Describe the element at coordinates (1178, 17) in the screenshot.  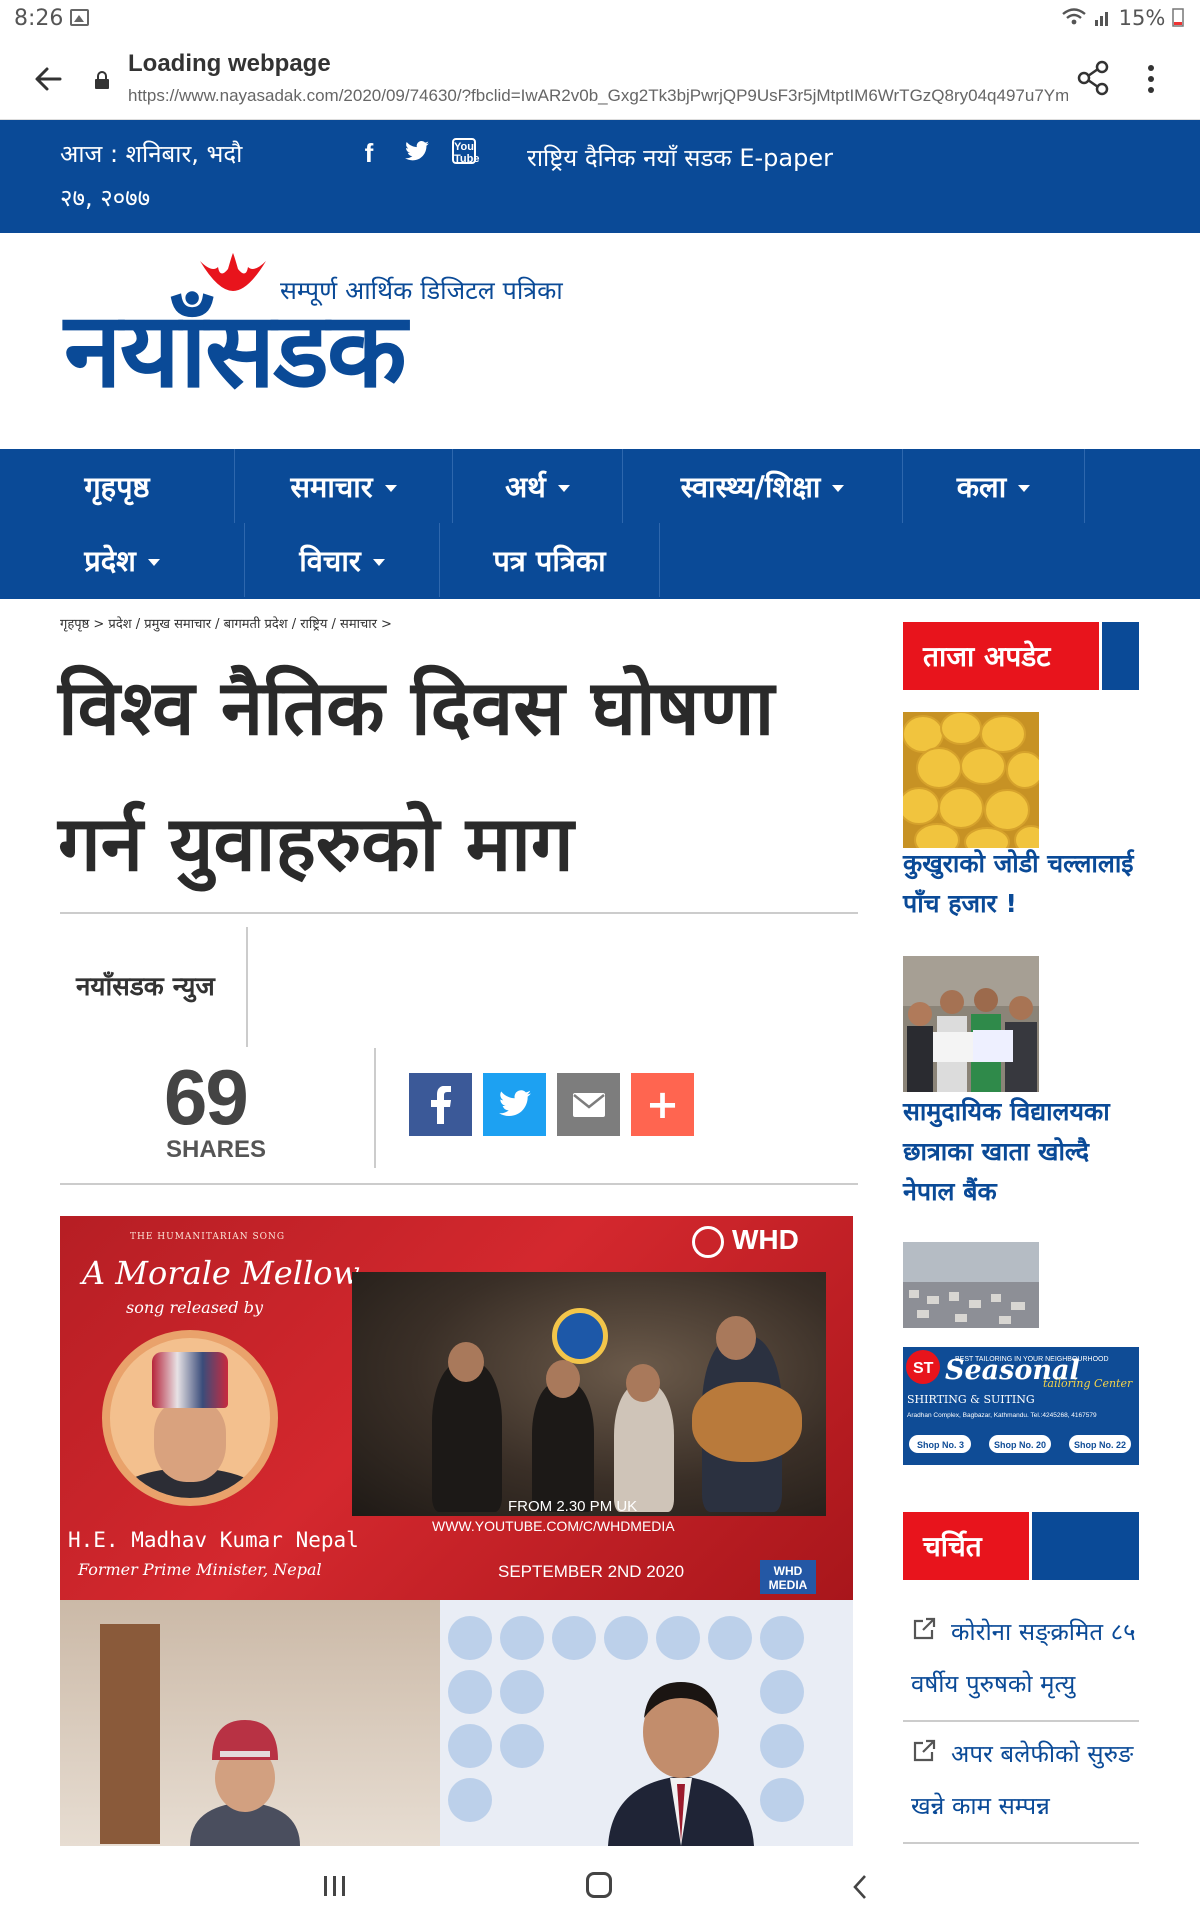
I see `battery-icon` at that location.